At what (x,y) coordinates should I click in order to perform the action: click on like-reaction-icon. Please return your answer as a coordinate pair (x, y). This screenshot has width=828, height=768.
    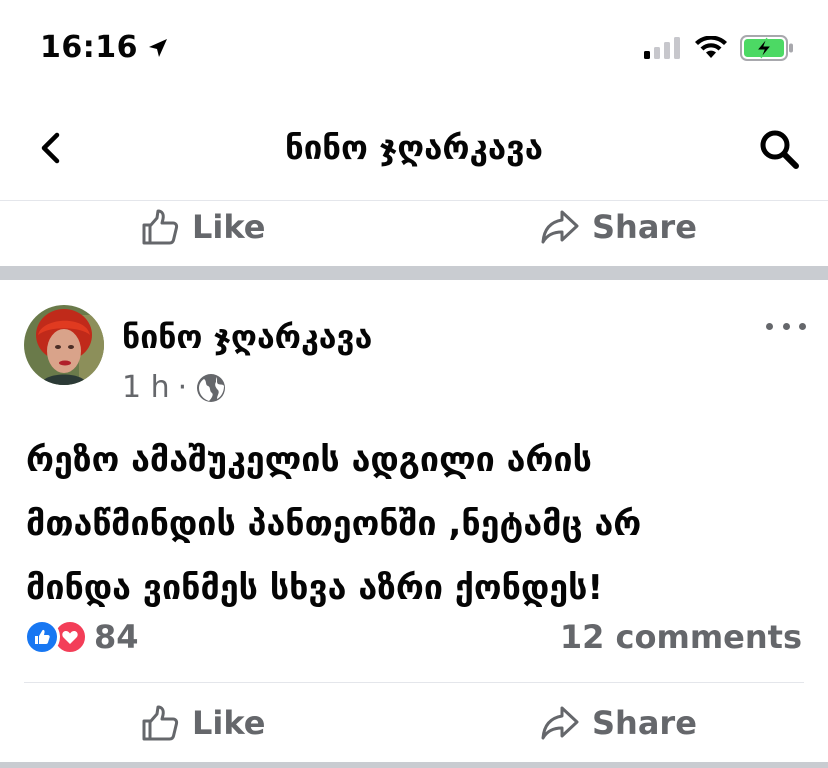
    Looking at the image, I should click on (42, 637).